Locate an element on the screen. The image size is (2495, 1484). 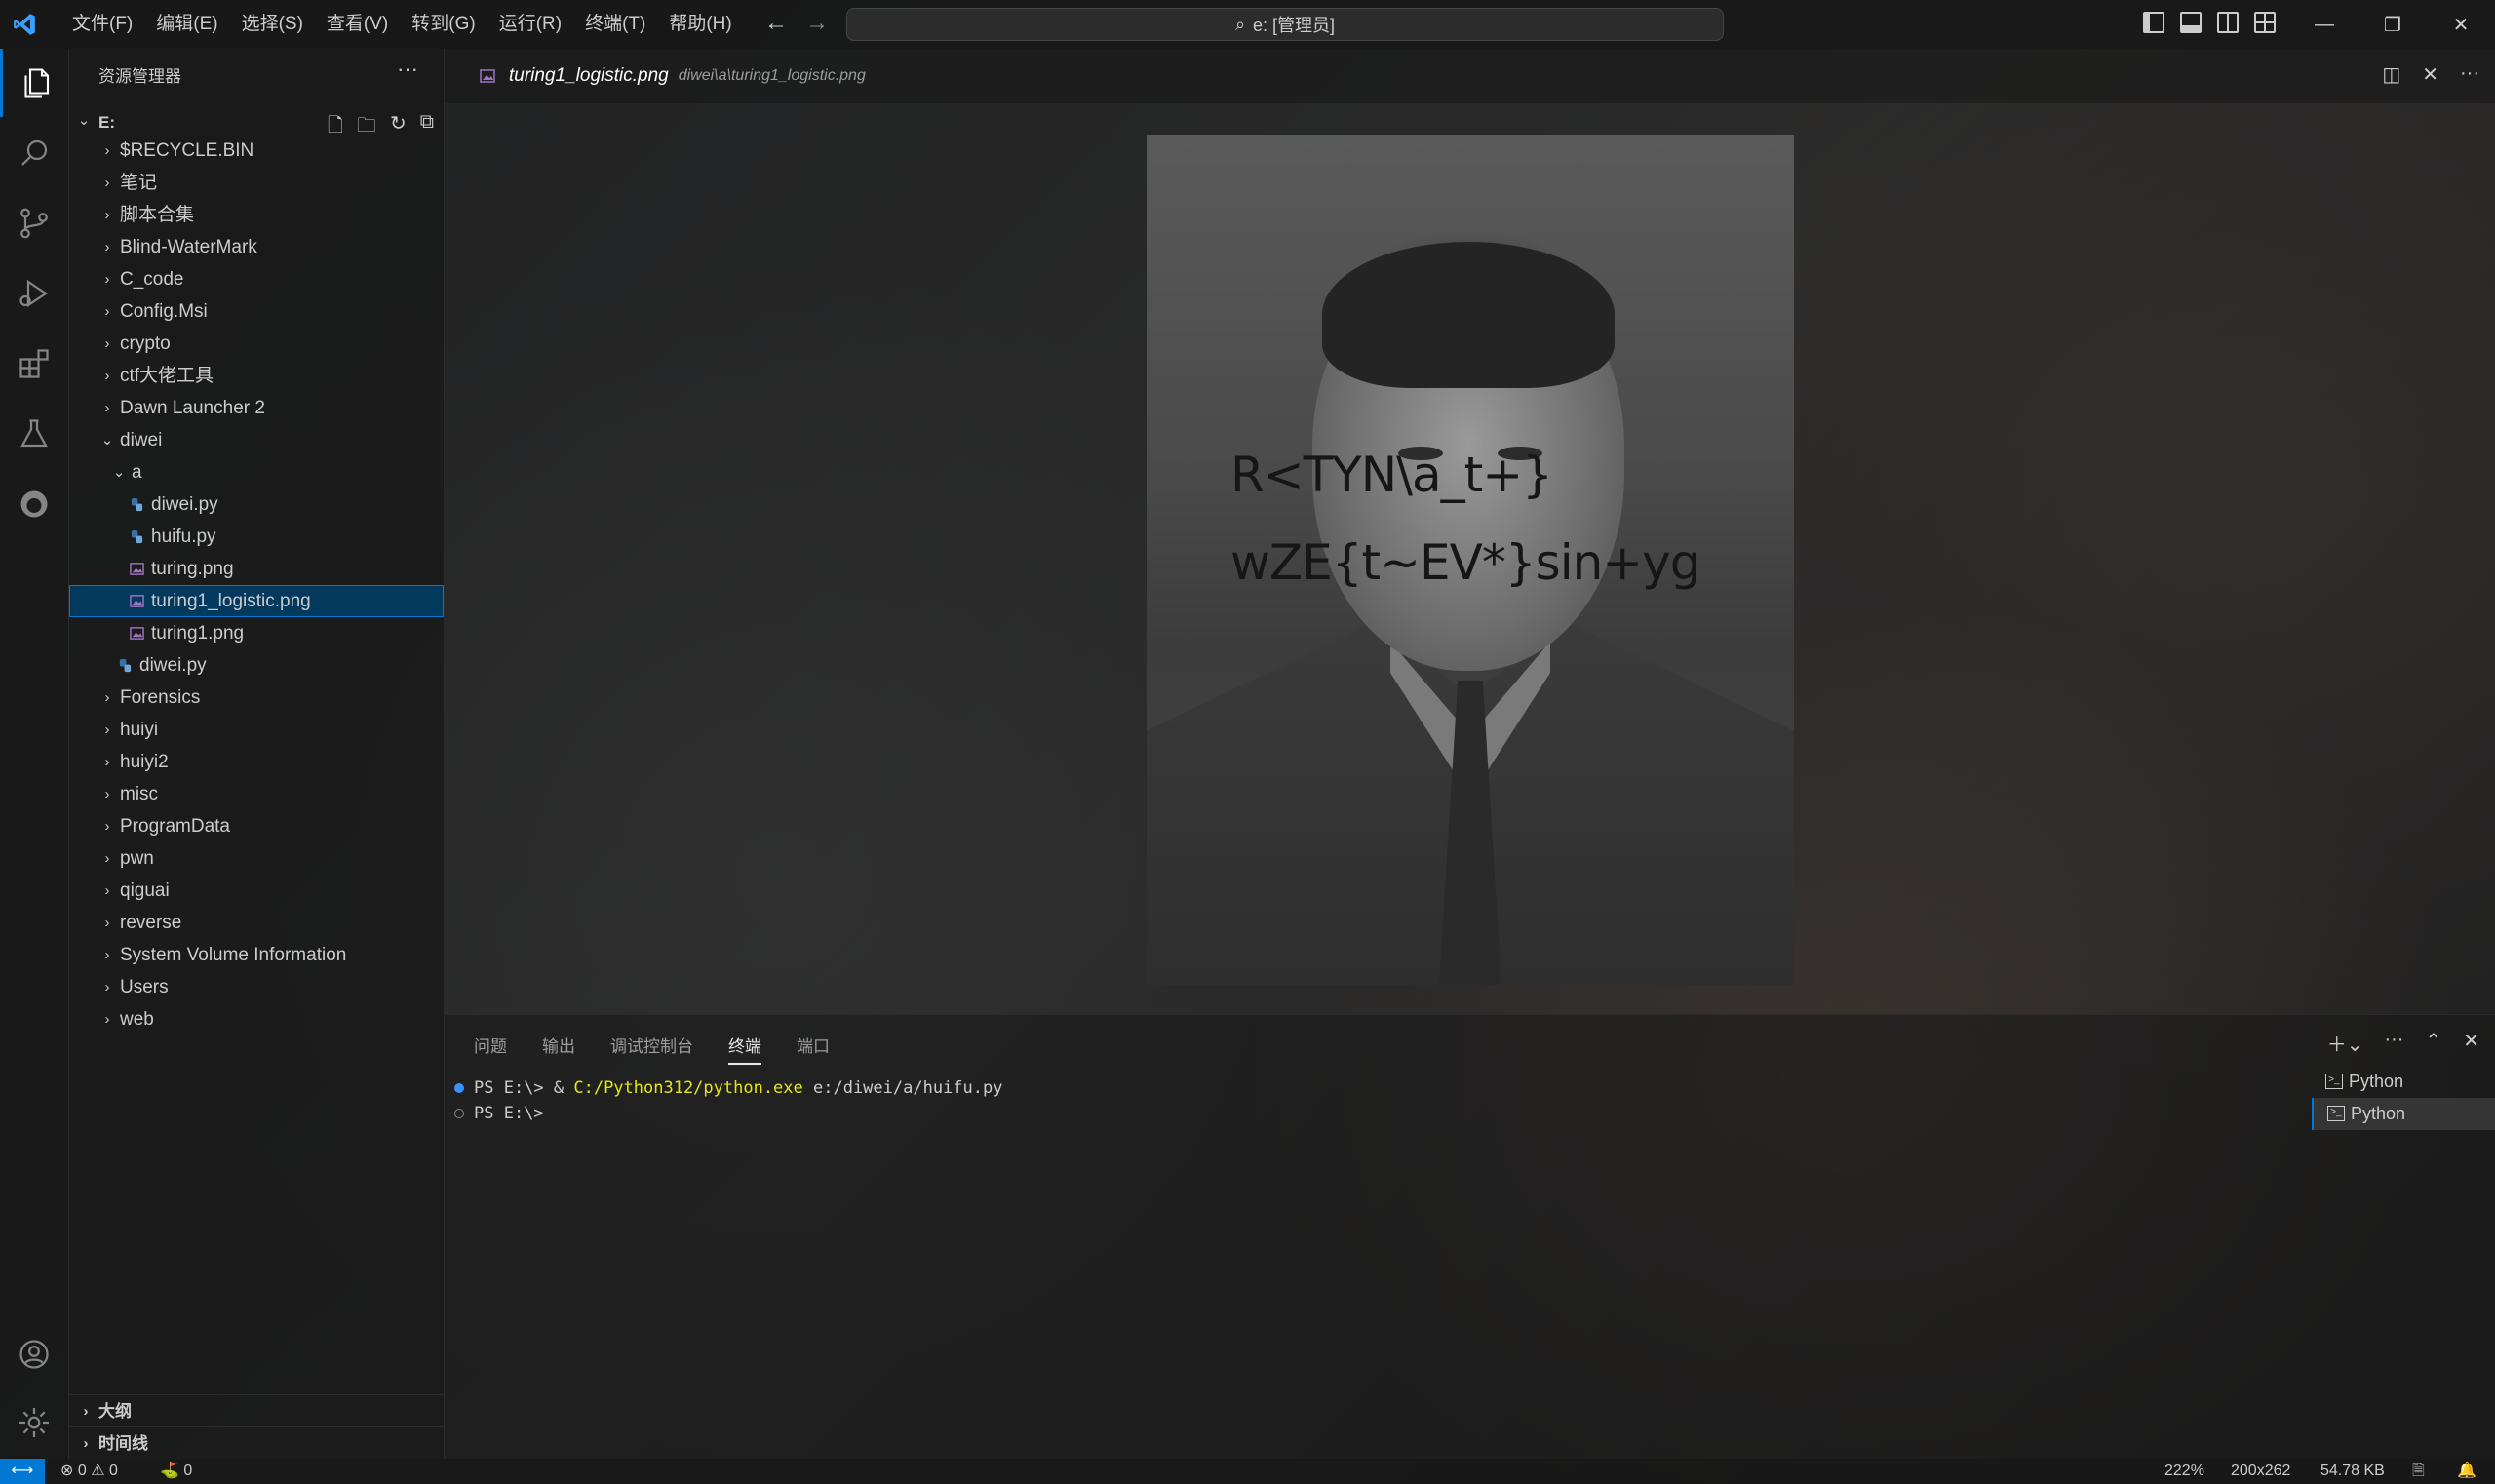
tree-file-item: turing1.png is located at coordinates (256, 633).